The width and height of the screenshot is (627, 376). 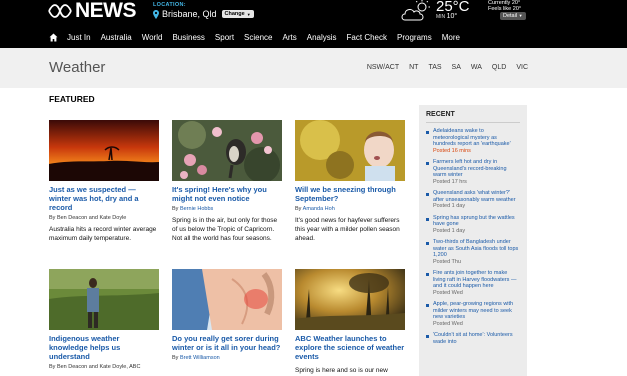 What do you see at coordinates (441, 17) in the screenshot?
I see `min-label: MIN` at bounding box center [441, 17].